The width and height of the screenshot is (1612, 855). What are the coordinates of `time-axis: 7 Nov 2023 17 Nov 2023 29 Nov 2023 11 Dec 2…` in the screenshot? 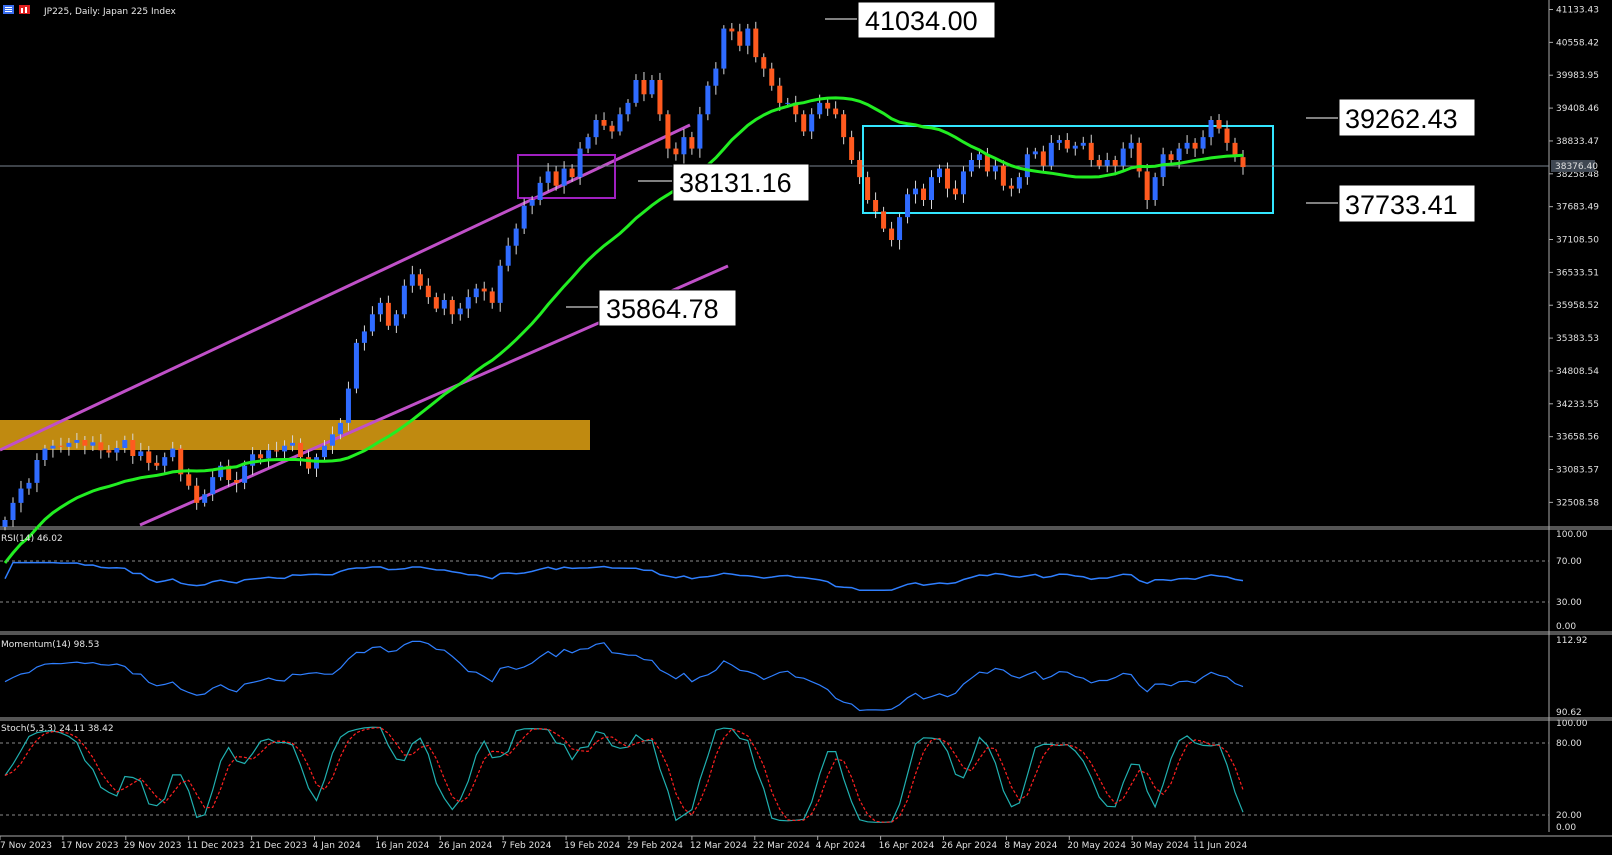 It's located at (624, 843).